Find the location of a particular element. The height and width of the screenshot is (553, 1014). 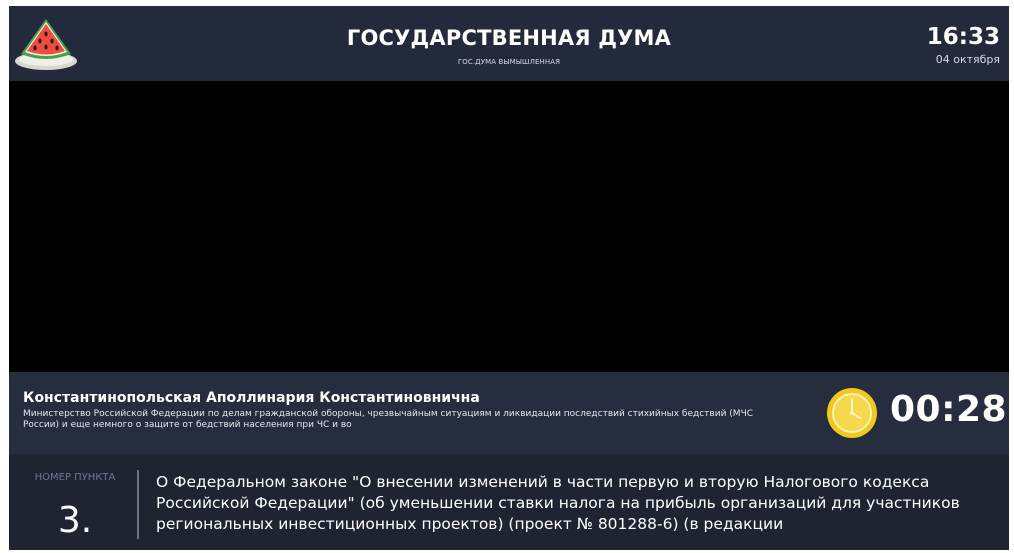

speech-timer: 00:28 is located at coordinates (949, 409).